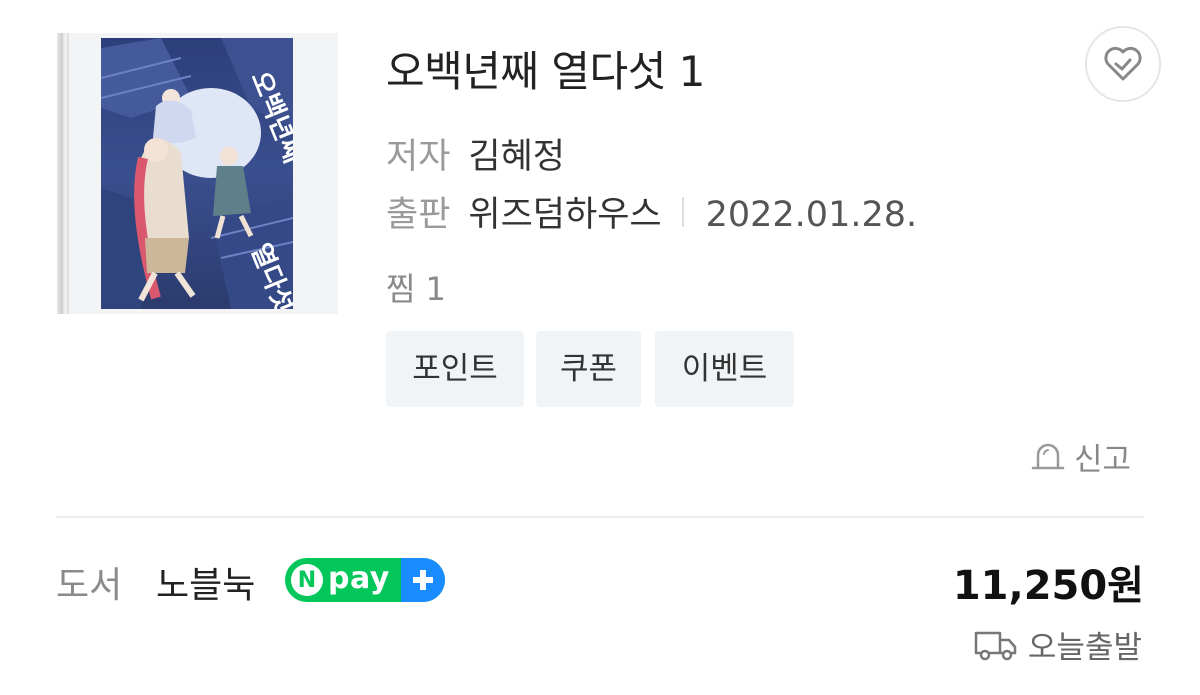 The image size is (1200, 695). I want to click on author-label: 저자, so click(418, 157).